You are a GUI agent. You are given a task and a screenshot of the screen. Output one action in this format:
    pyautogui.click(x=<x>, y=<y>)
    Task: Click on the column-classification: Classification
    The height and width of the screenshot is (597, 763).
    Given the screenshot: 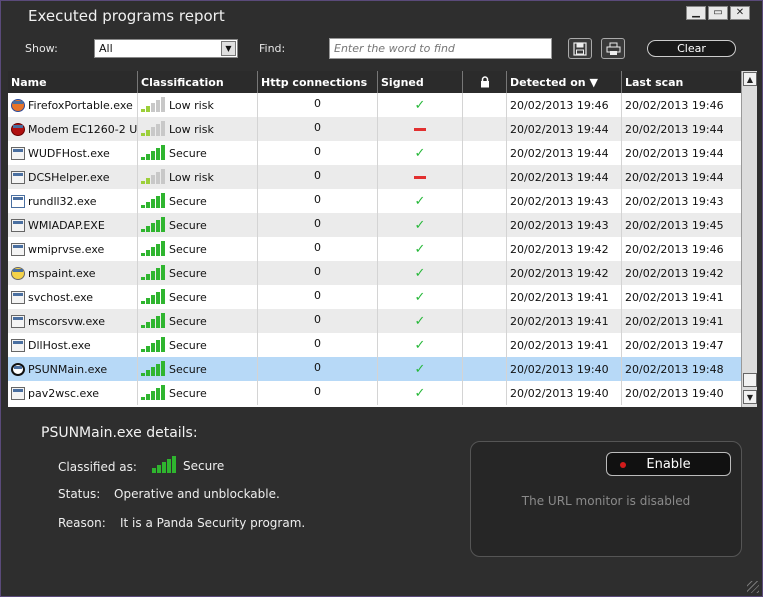 What is the action you would take?
    pyautogui.click(x=198, y=82)
    